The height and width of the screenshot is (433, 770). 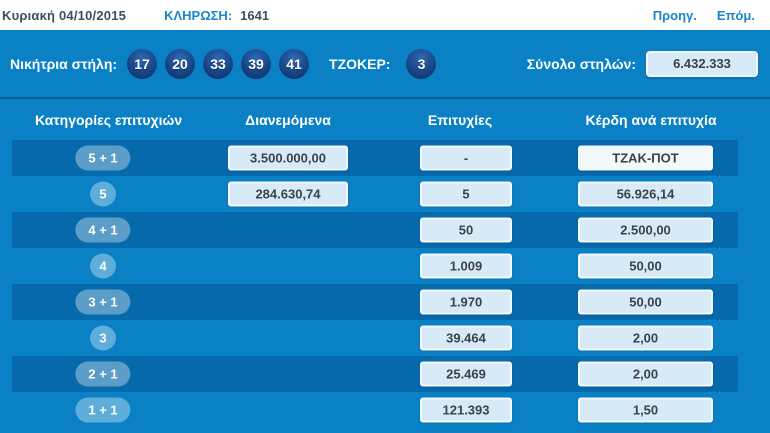 I want to click on previous-draw-link: Προηγ., so click(x=675, y=15).